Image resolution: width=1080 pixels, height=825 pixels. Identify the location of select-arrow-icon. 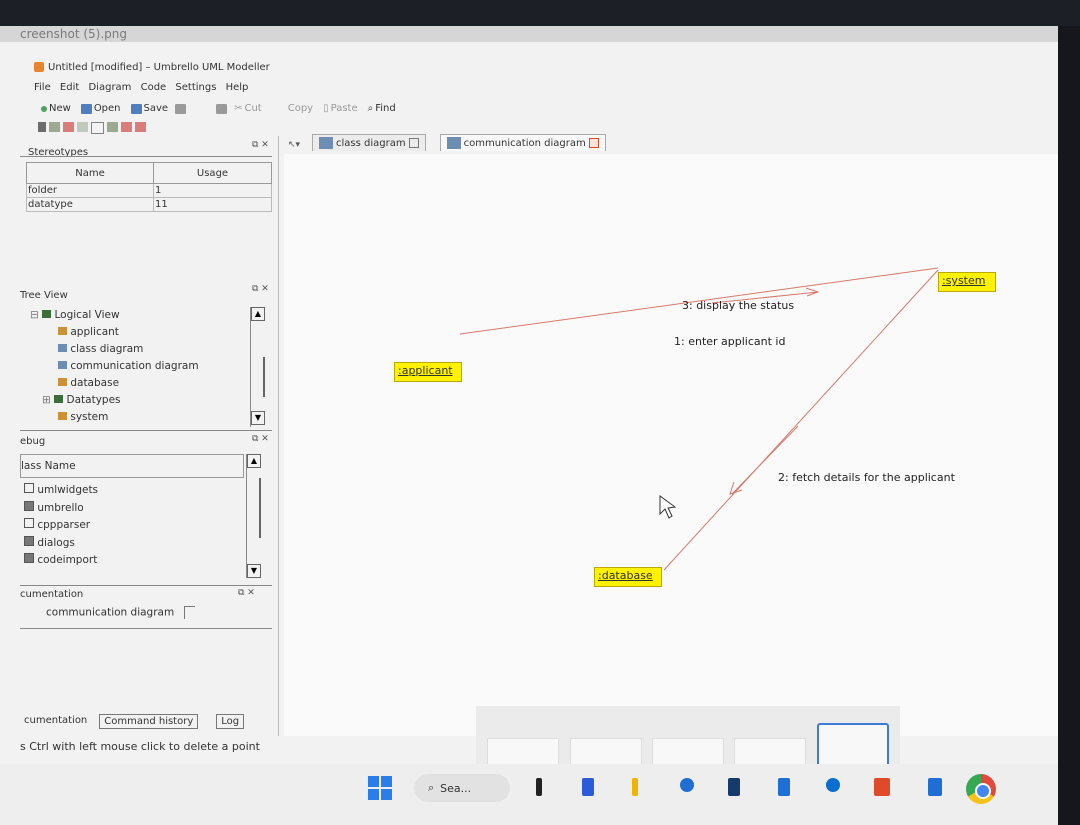
(42, 127).